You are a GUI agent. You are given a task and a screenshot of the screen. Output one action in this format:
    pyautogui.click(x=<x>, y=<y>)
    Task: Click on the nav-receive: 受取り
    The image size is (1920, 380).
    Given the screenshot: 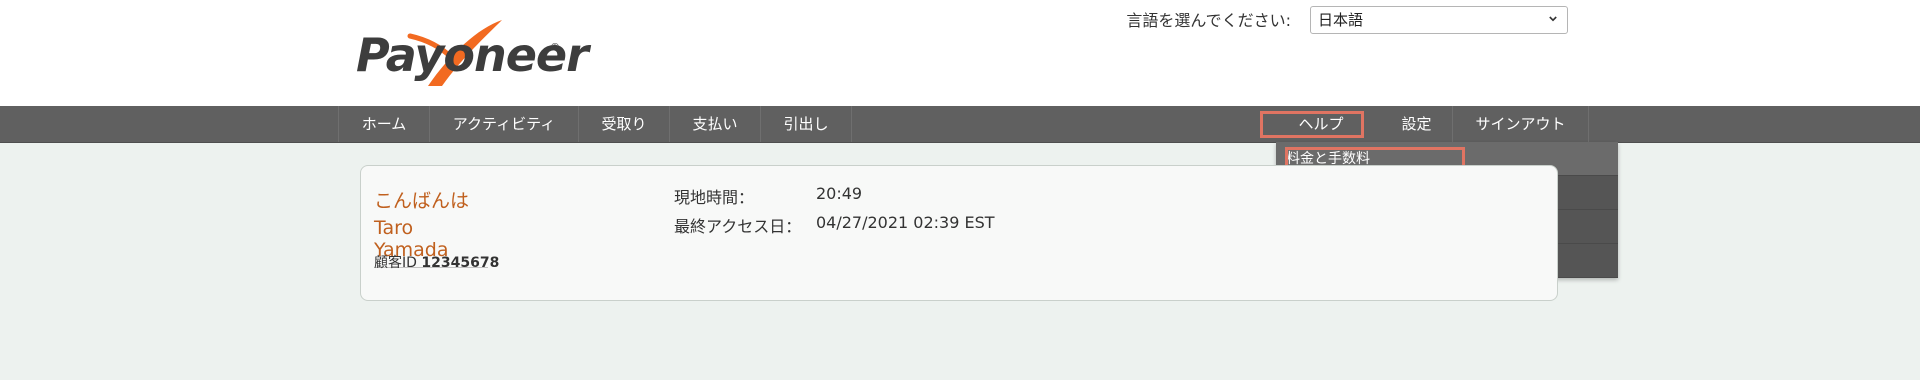 What is the action you would take?
    pyautogui.click(x=624, y=124)
    